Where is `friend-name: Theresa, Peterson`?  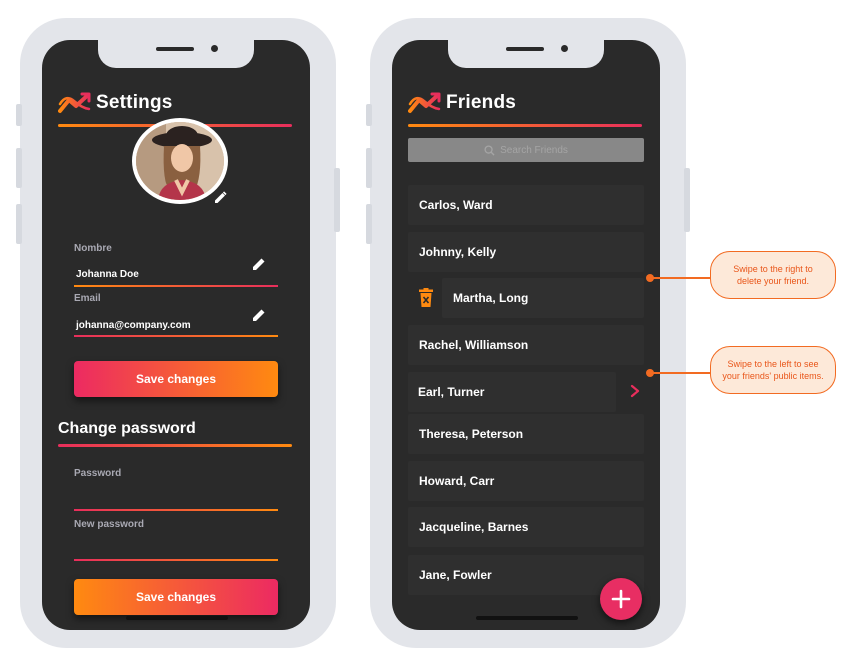 friend-name: Theresa, Peterson is located at coordinates (471, 434).